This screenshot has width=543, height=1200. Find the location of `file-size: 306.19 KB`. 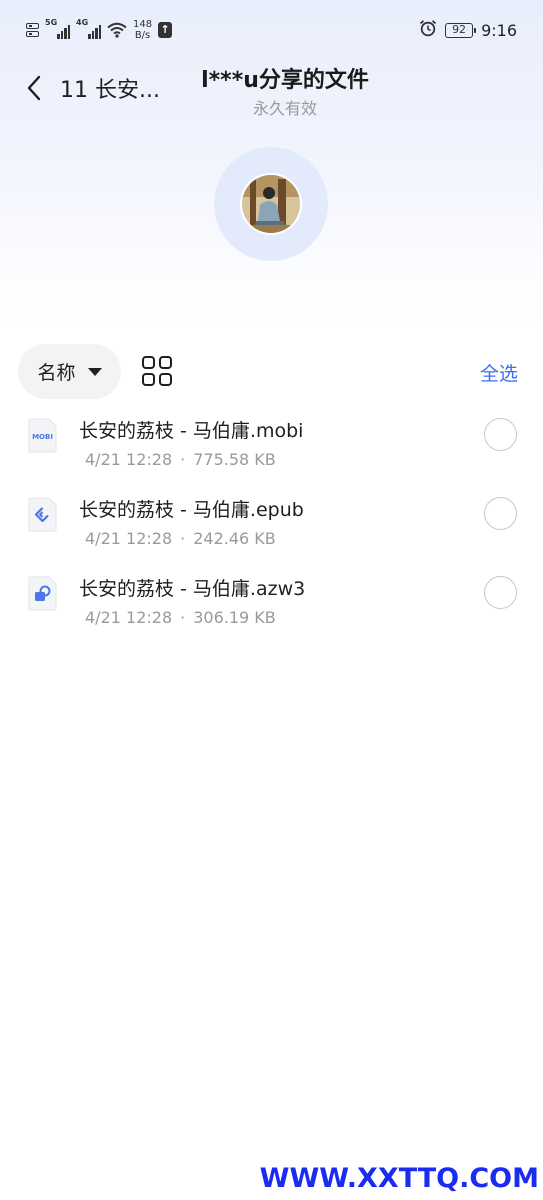

file-size: 306.19 KB is located at coordinates (234, 617).